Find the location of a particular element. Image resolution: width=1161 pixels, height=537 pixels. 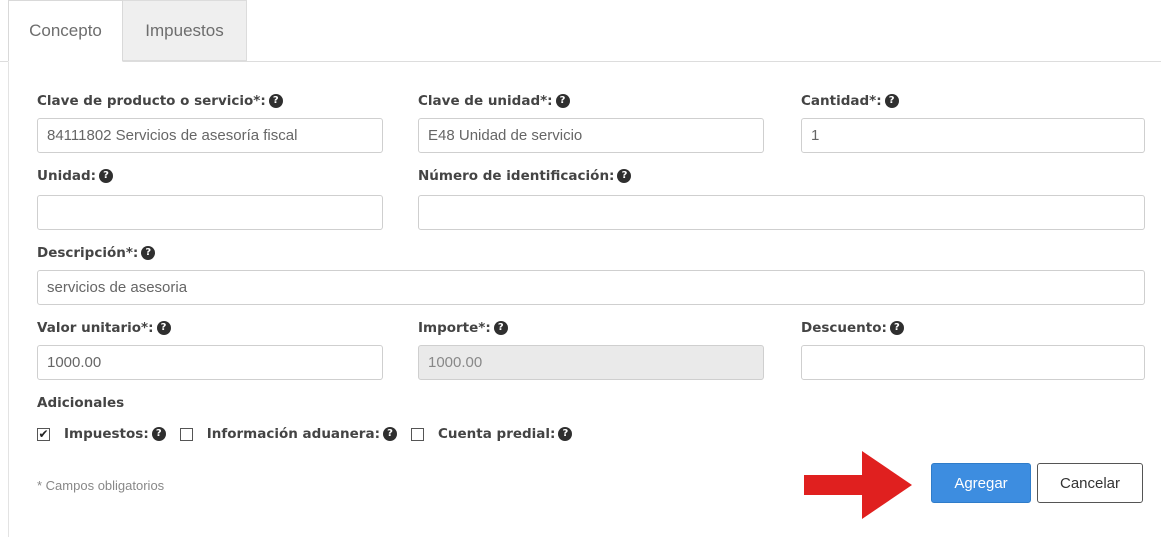

impuestos-option: Impuestos: ? is located at coordinates (115, 434).